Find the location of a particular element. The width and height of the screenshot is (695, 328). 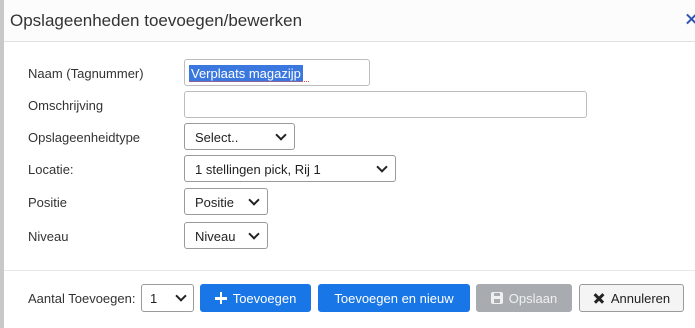

x-icon is located at coordinates (599, 298).